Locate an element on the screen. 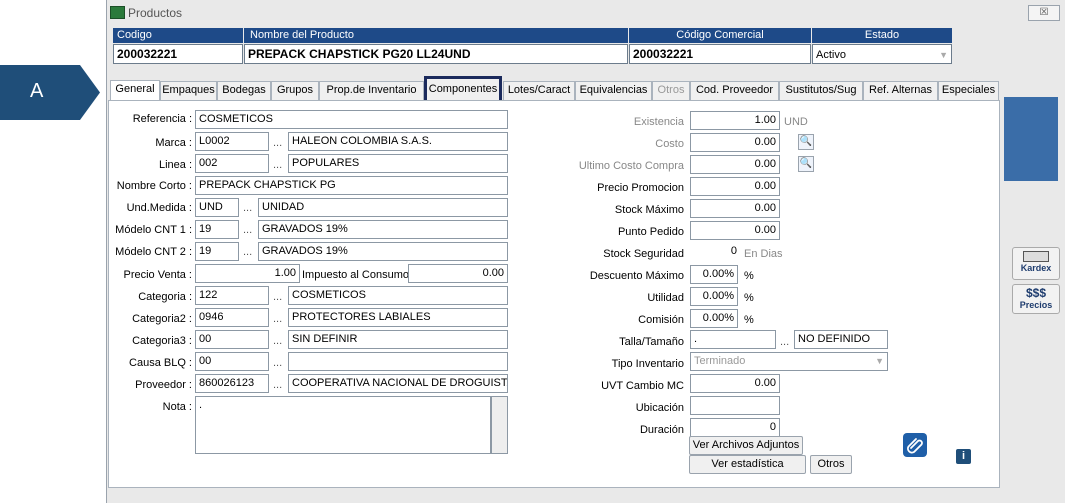 Image resolution: width=1067 pixels, height=503 pixels. ultimo-costo-field: 0.00 is located at coordinates (735, 164).